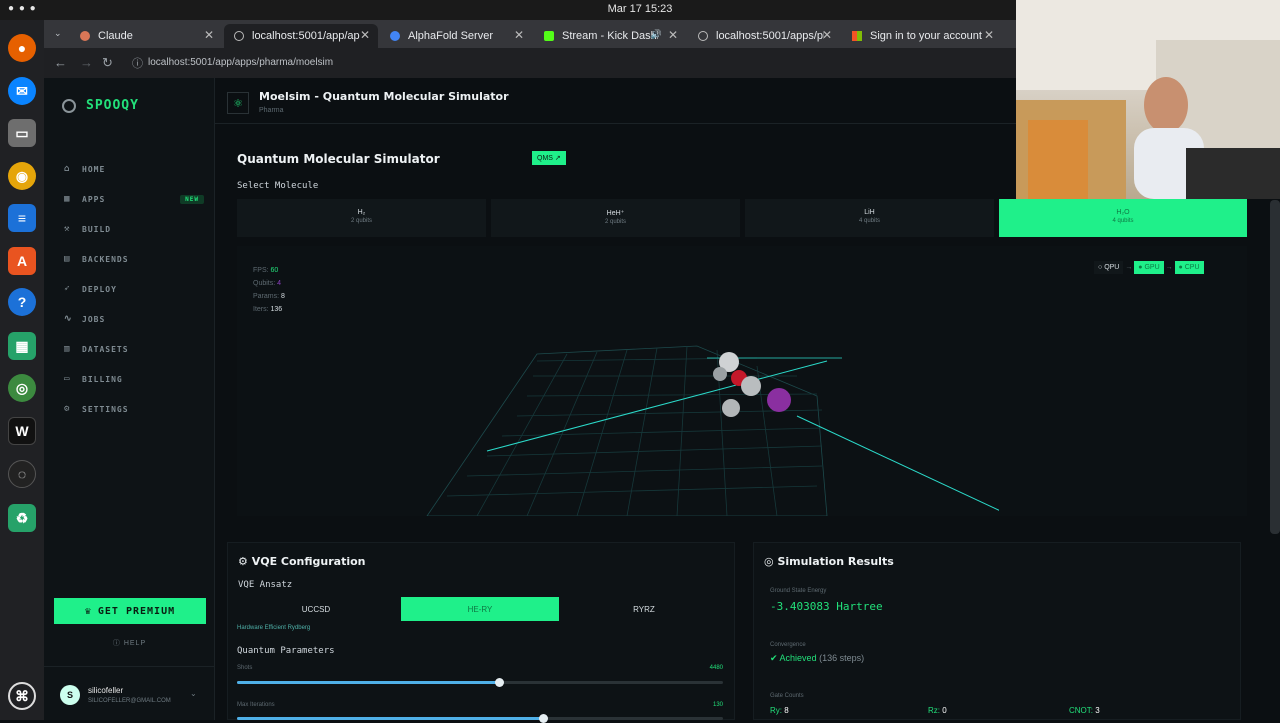 The height and width of the screenshot is (723, 1280). I want to click on backend-pipeline: ○ QPU → ● GPU → ● CPU, so click(1149, 267).